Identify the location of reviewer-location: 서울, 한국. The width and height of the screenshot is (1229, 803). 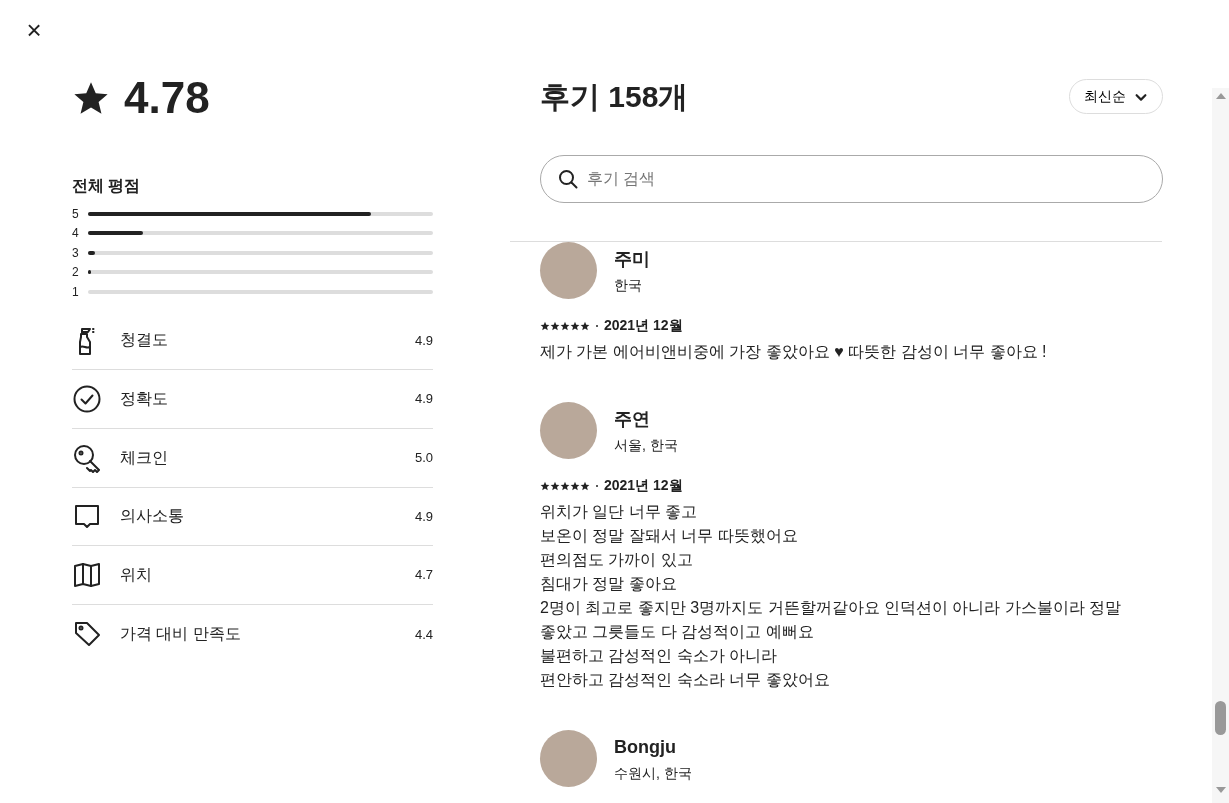
(646, 445).